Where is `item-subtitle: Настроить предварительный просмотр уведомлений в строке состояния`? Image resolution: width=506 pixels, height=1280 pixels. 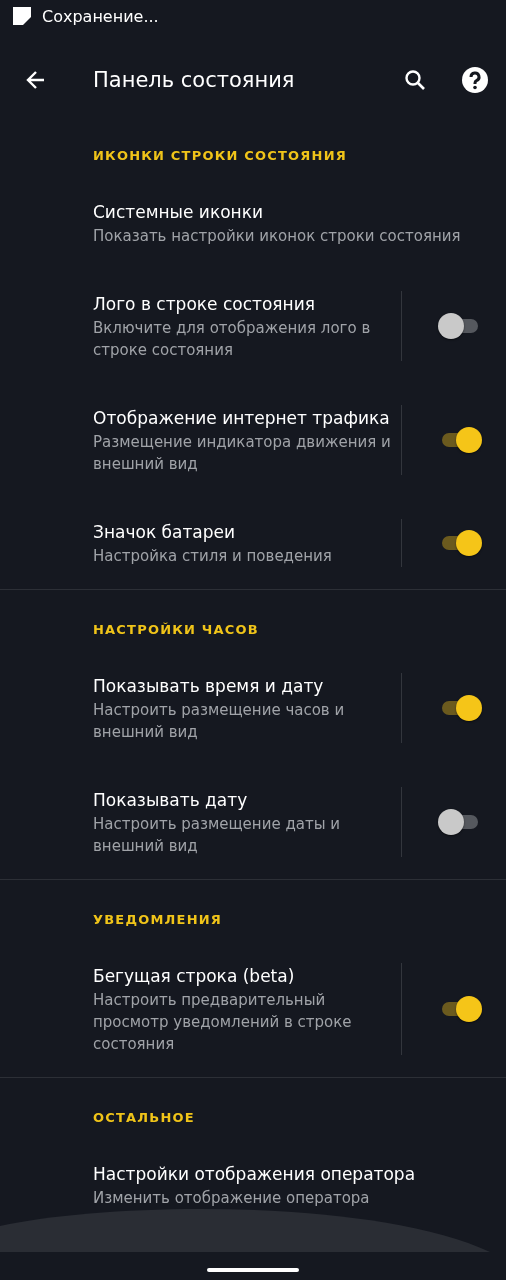 item-subtitle: Настроить предварительный просмотр уведомлений в строке состояния is located at coordinates (223, 1022).